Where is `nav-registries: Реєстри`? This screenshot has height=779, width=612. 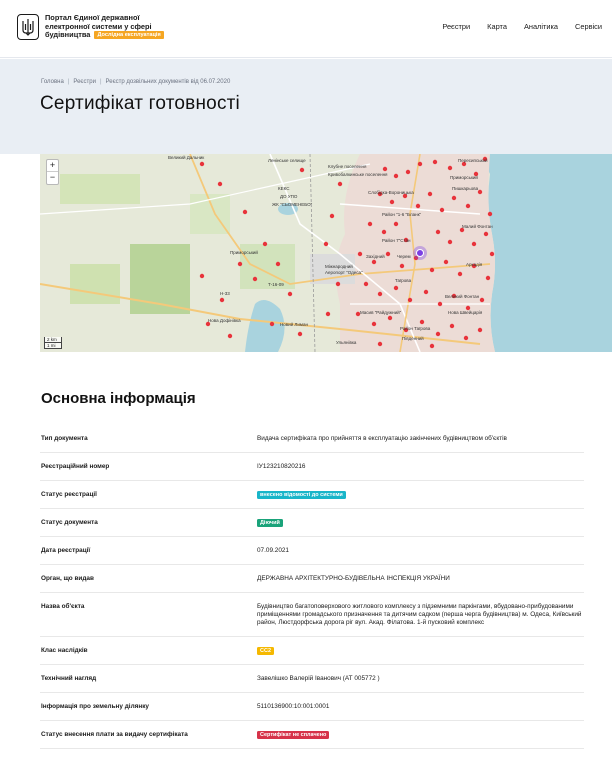 nav-registries: Реєстри is located at coordinates (456, 26).